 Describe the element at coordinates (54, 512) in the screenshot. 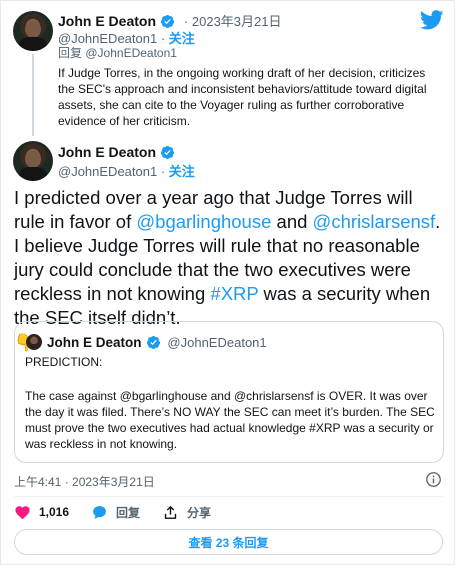

I see `like-count: 1,016` at that location.